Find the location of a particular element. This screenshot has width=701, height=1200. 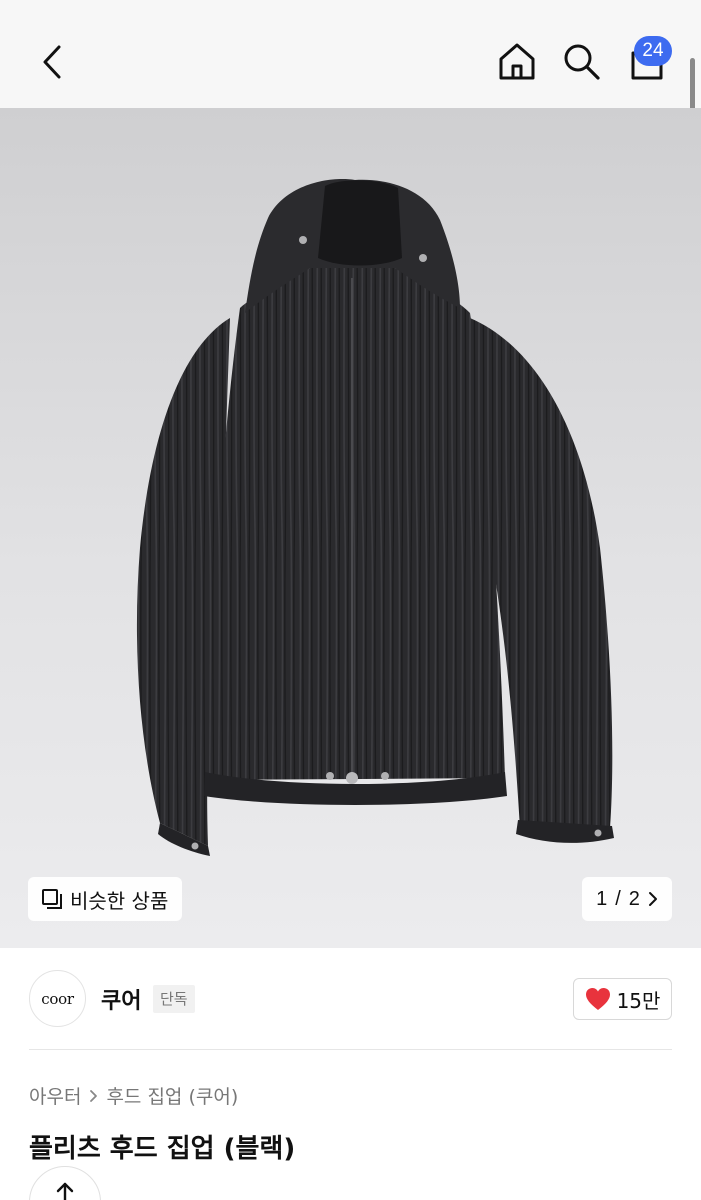

search-icon is located at coordinates (582, 62).